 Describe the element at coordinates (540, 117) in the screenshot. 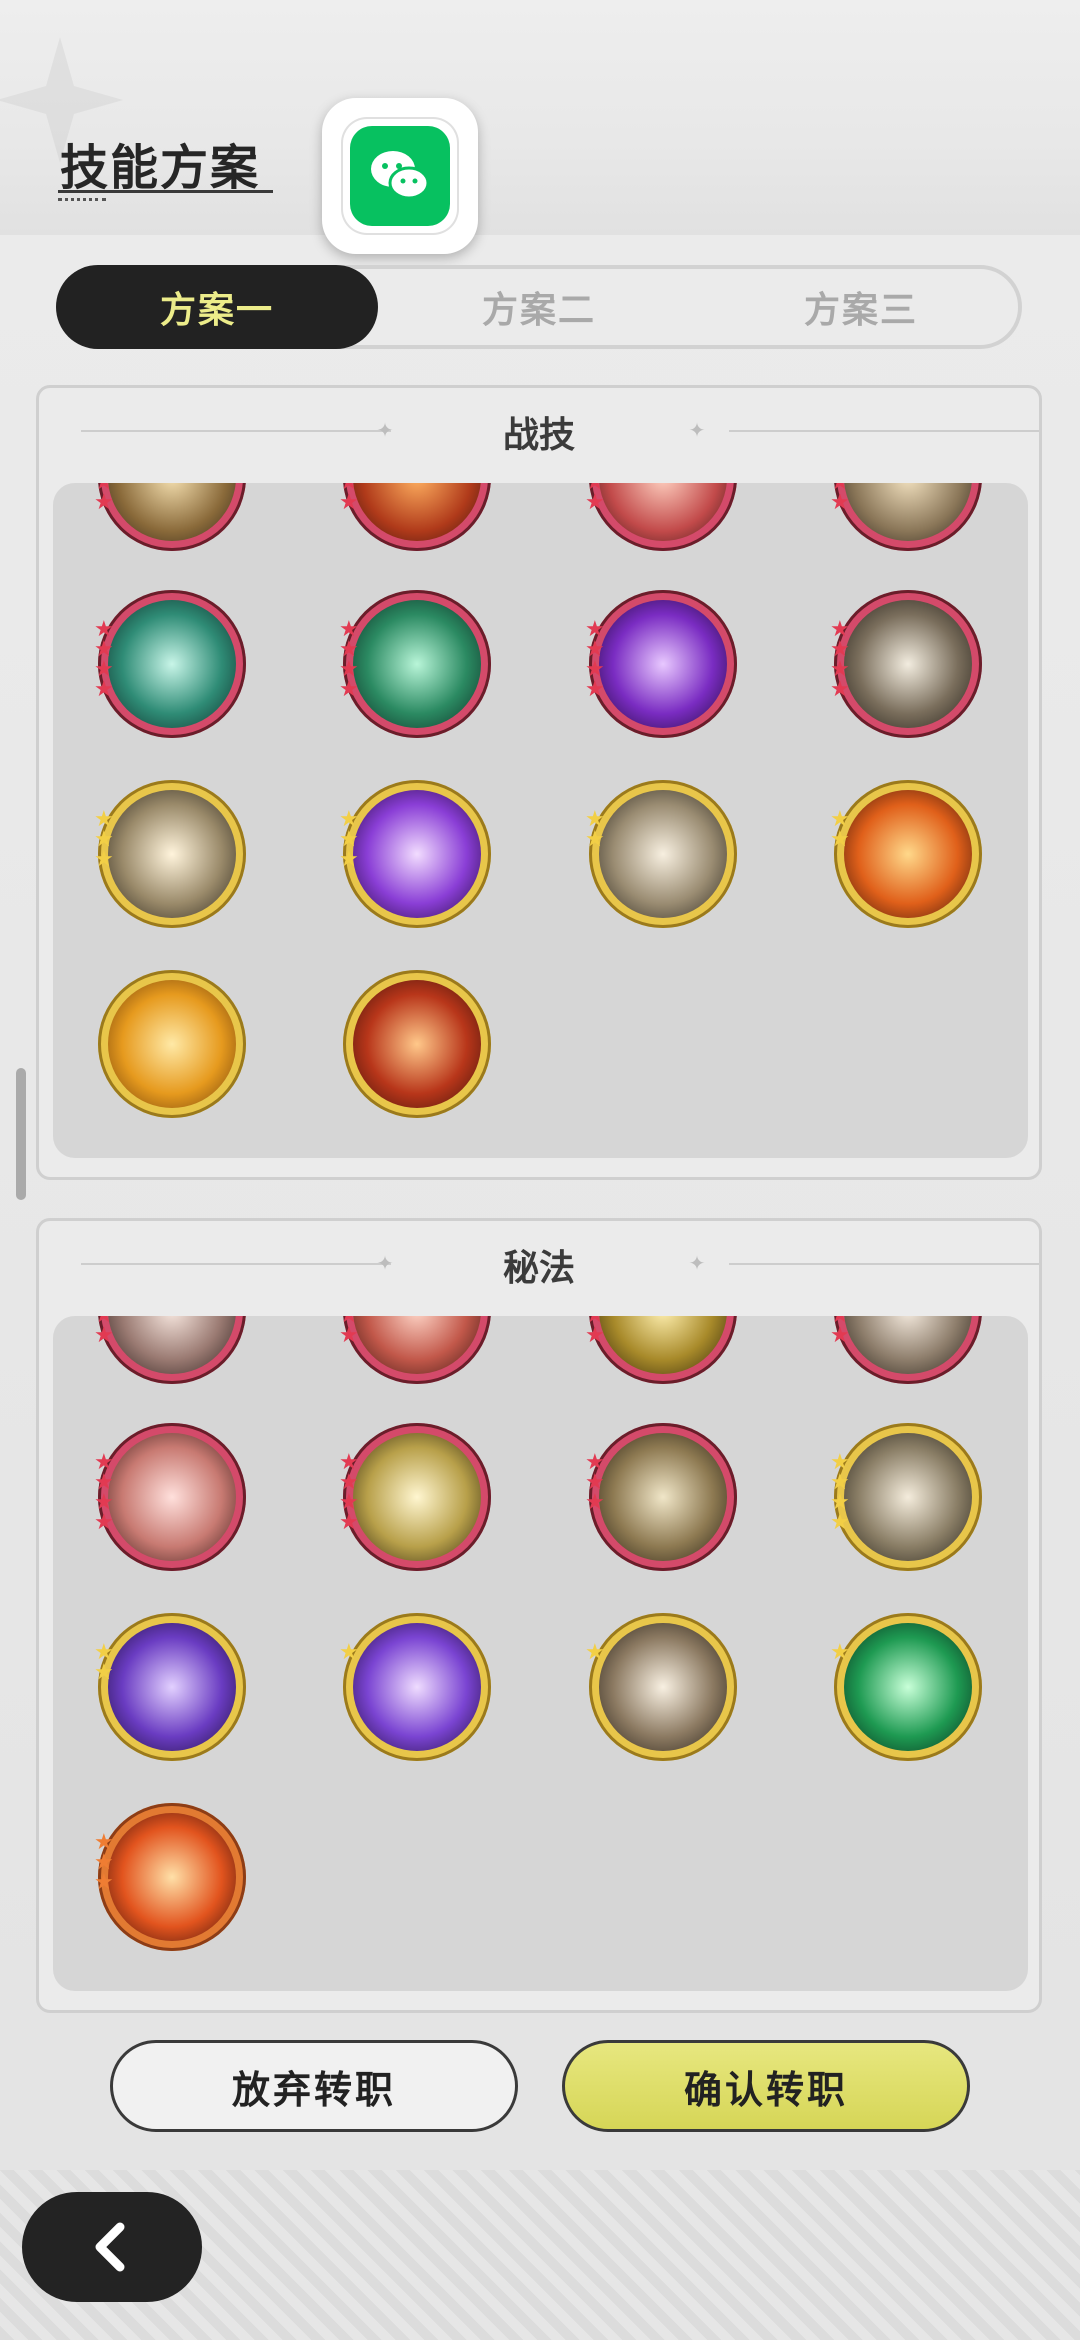

I see `header` at that location.